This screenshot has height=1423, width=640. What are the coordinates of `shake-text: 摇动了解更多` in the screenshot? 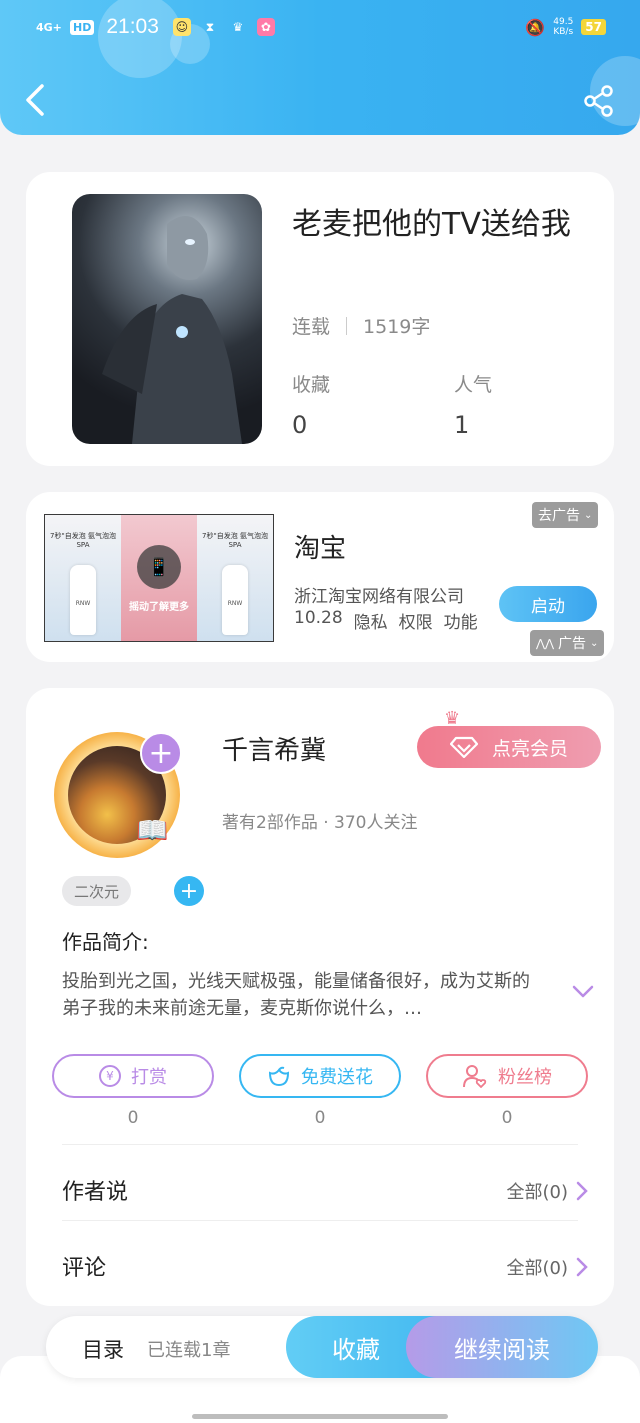 It's located at (159, 607).